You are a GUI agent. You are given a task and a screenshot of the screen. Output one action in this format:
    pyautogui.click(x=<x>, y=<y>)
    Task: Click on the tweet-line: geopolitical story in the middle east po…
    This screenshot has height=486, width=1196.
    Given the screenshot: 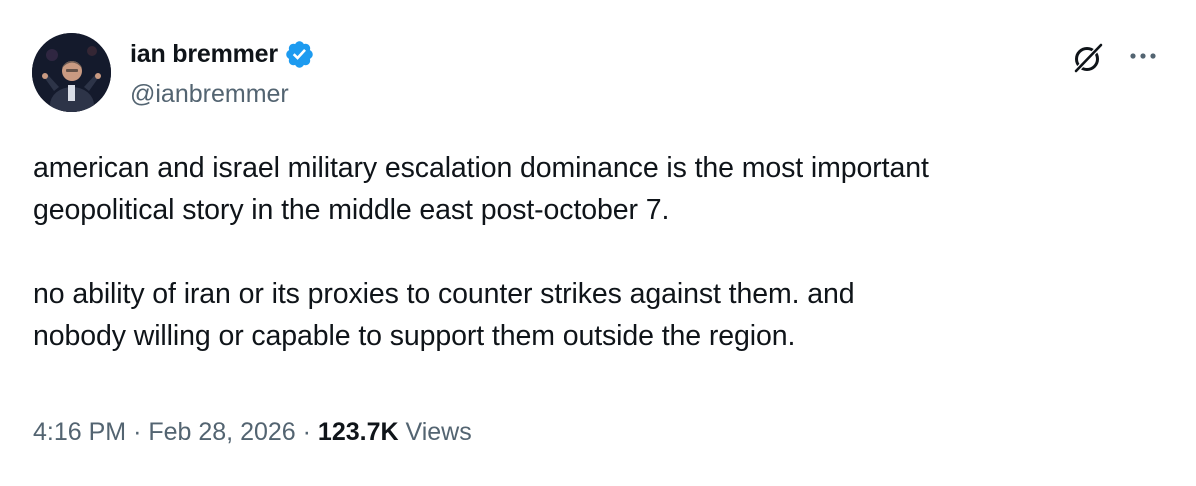 What is the action you would take?
    pyautogui.click(x=351, y=210)
    